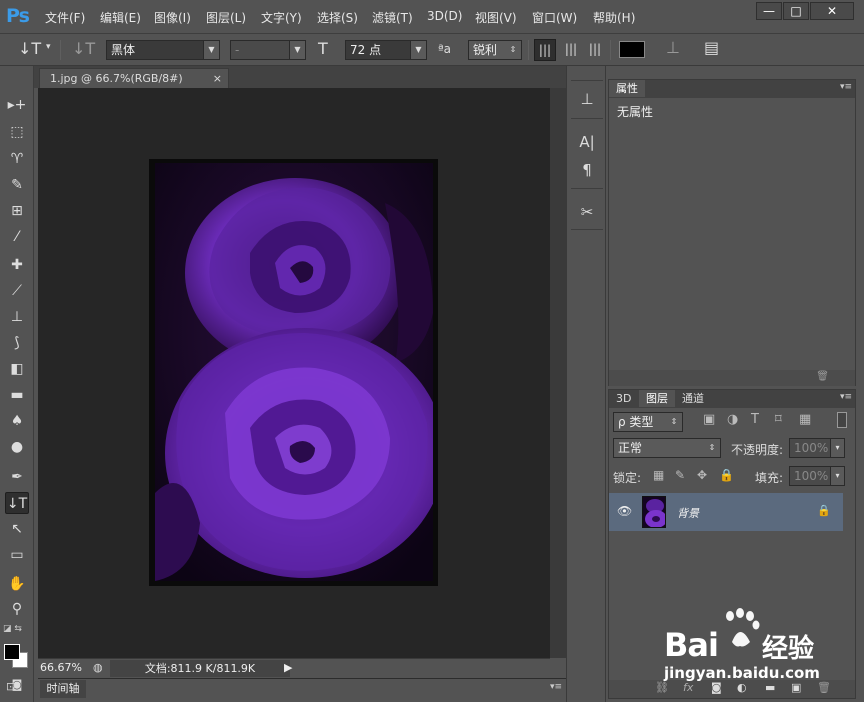 The width and height of the screenshot is (864, 702). I want to click on character-panel-icon: ▤, so click(711, 47).